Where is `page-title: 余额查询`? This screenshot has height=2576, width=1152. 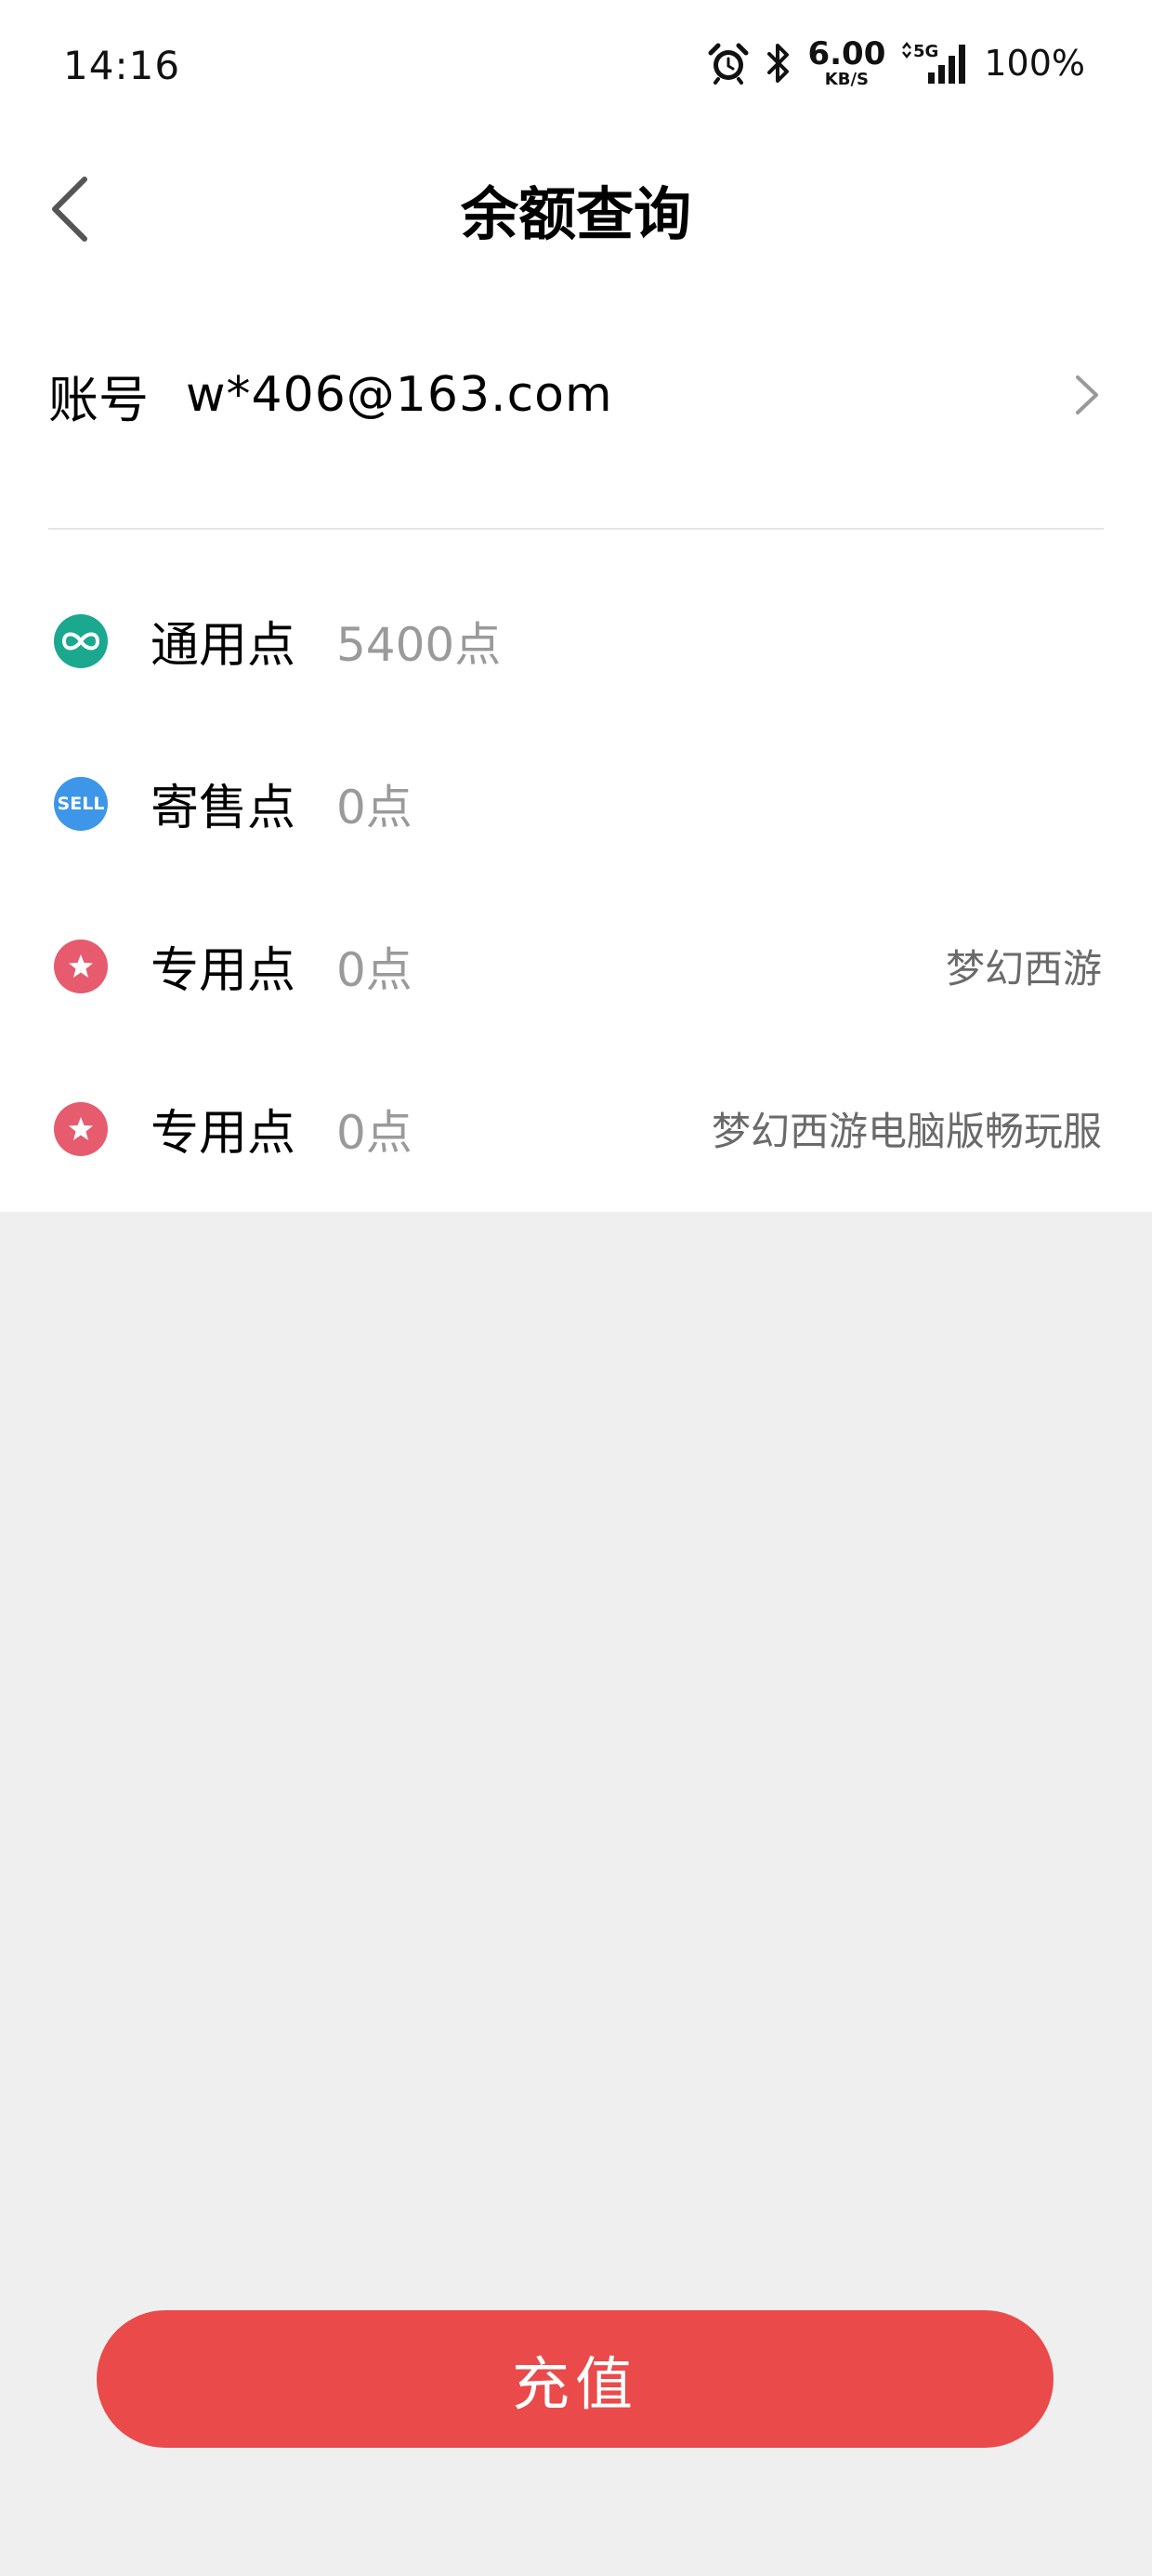 page-title: 余额查询 is located at coordinates (575, 214).